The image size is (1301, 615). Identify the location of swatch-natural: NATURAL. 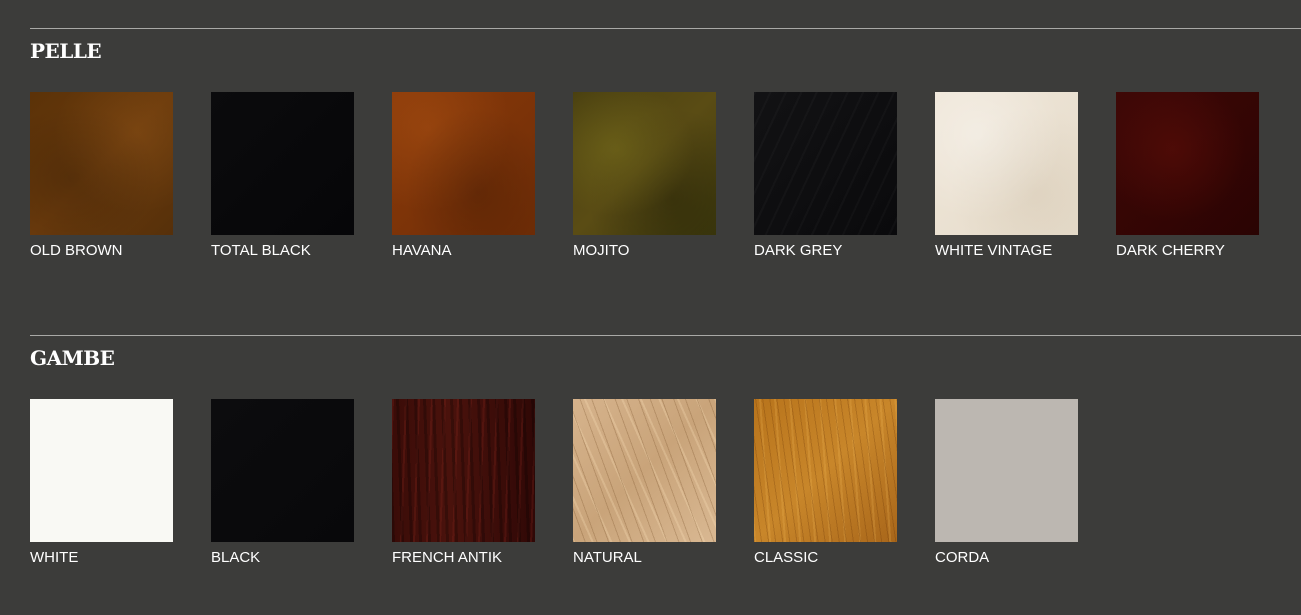
(644, 482).